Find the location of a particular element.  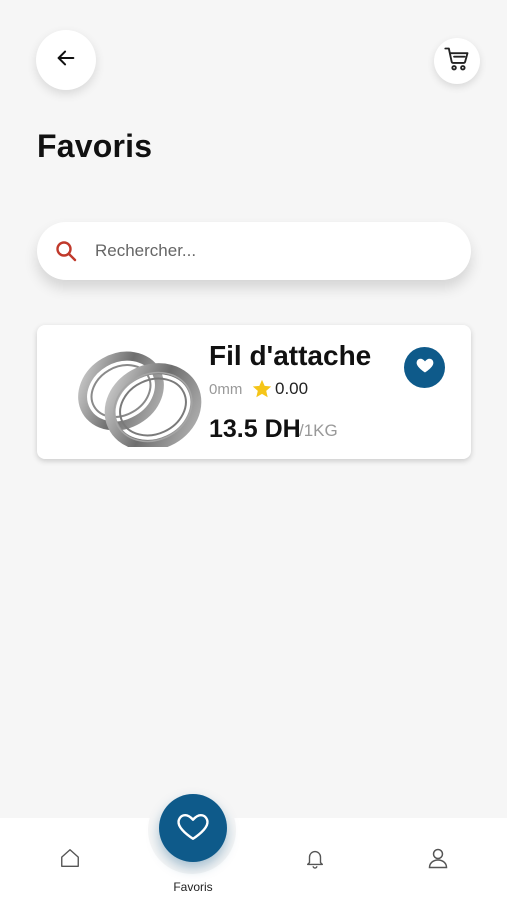

favorite-product-card: Fil d'attache 0mm 0.00 13.5 DH /1KG is located at coordinates (254, 392).